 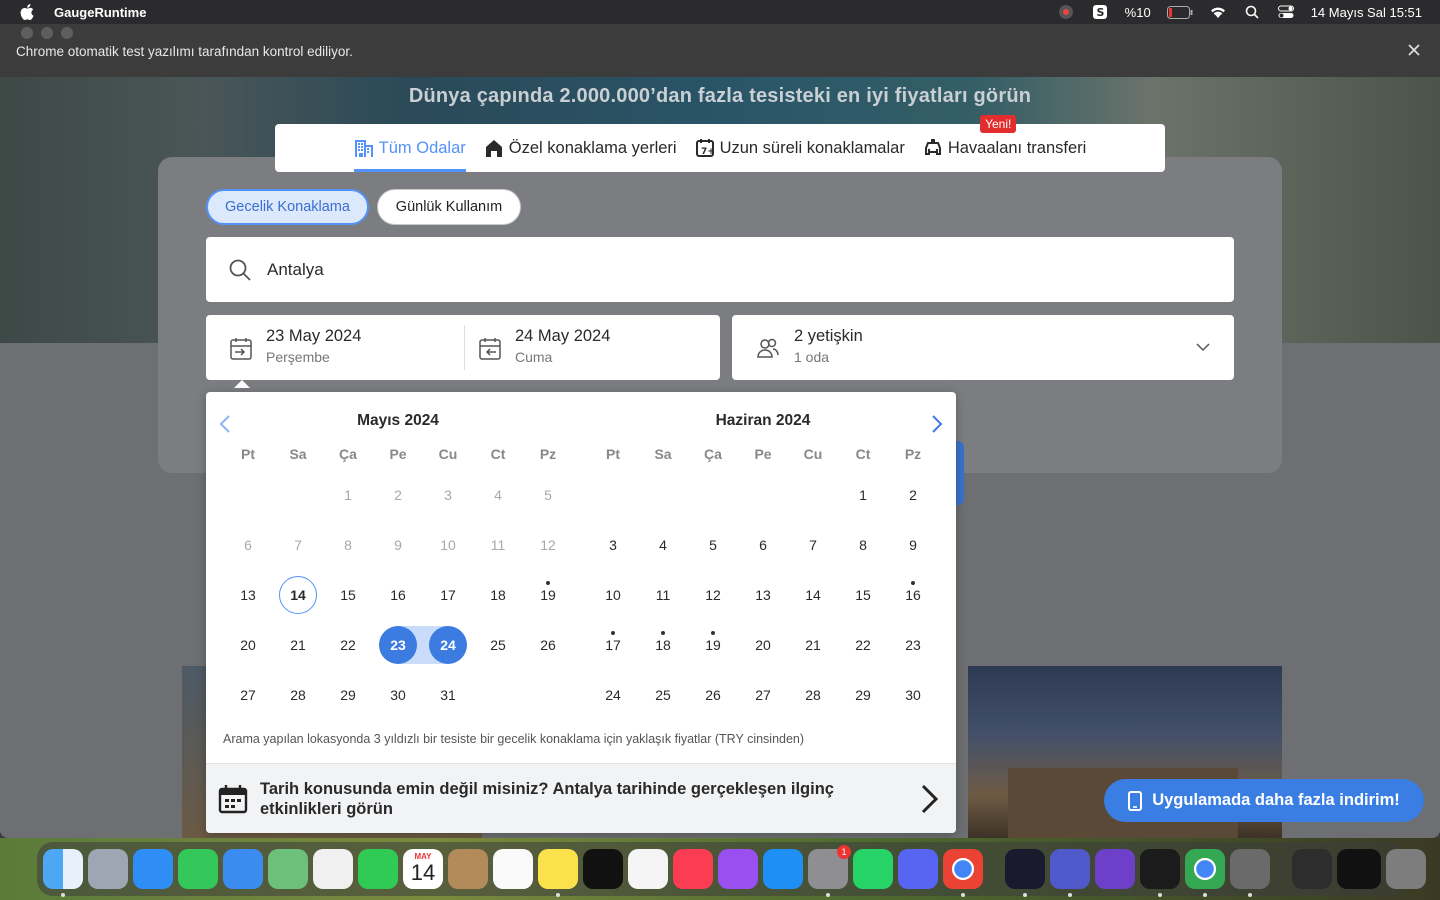 What do you see at coordinates (1414, 50) in the screenshot?
I see `close-icon` at bounding box center [1414, 50].